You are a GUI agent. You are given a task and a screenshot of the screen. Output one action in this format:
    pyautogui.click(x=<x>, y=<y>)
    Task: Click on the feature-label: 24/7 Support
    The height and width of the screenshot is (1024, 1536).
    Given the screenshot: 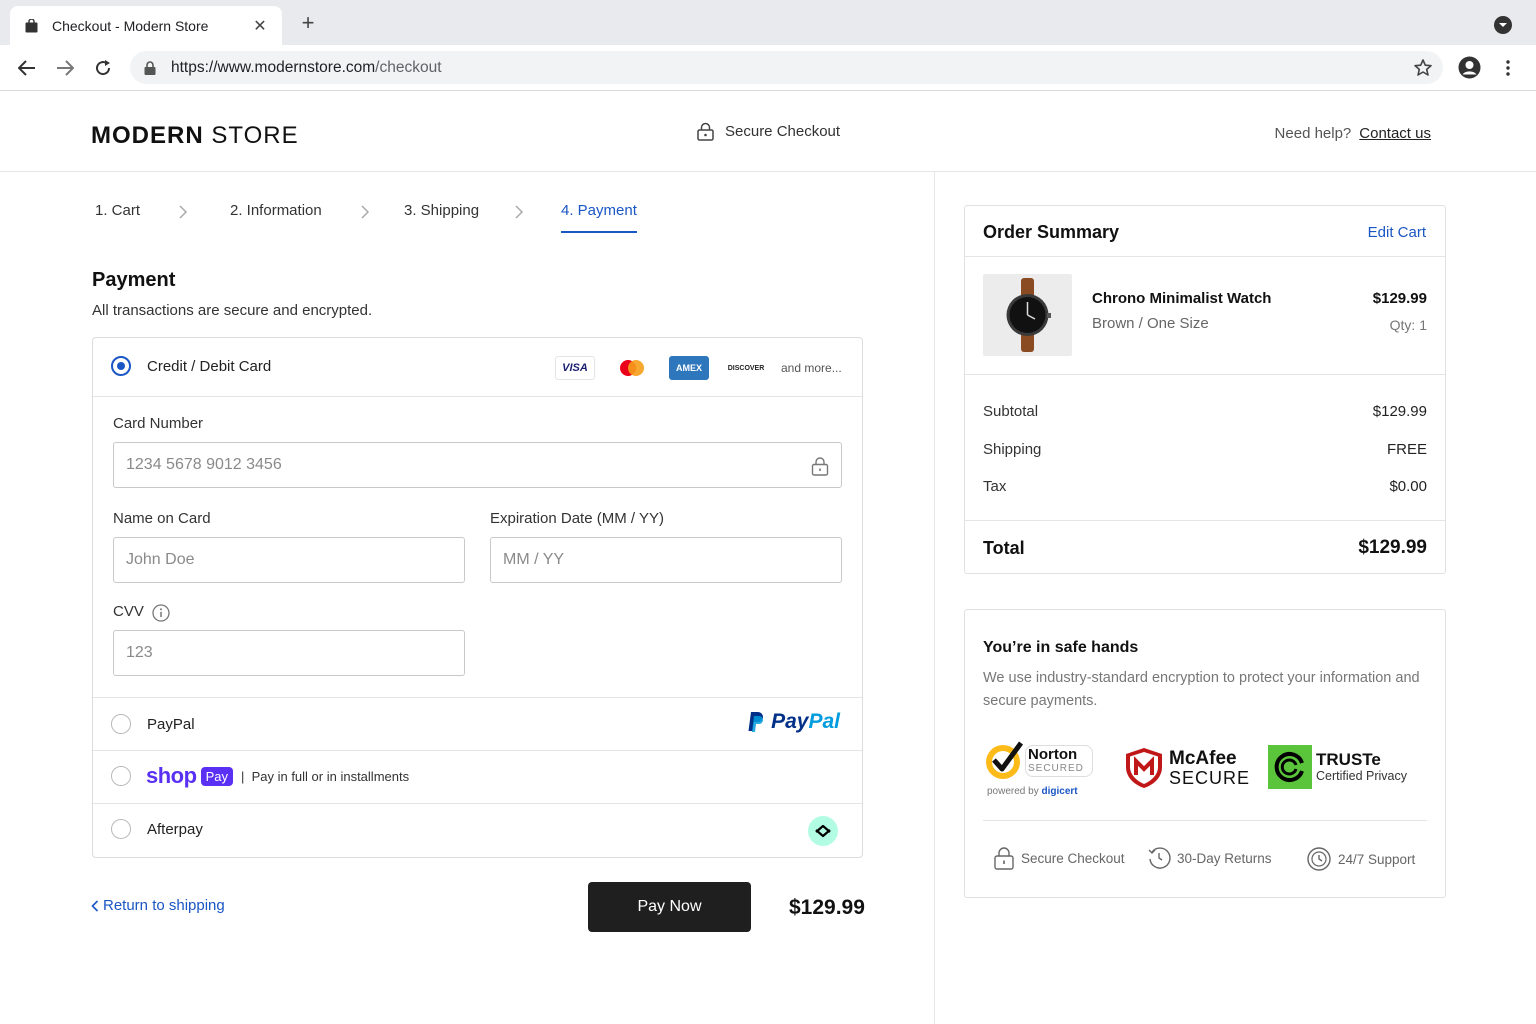 What is the action you would take?
    pyautogui.click(x=1377, y=859)
    